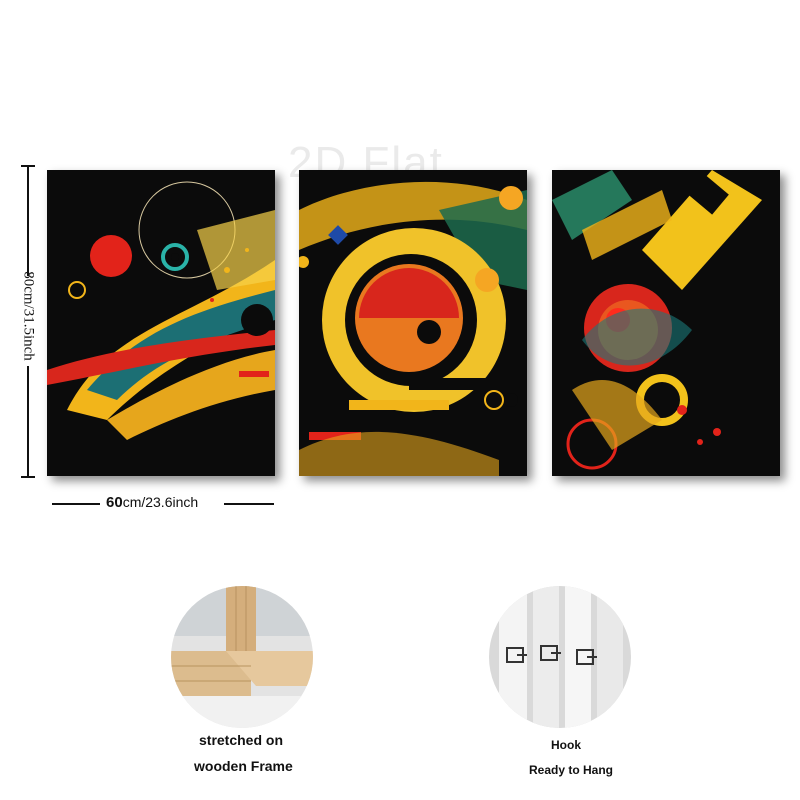  Describe the element at coordinates (160, 502) in the screenshot. I see `width-dimension-unit: cm/23.6inch` at that location.